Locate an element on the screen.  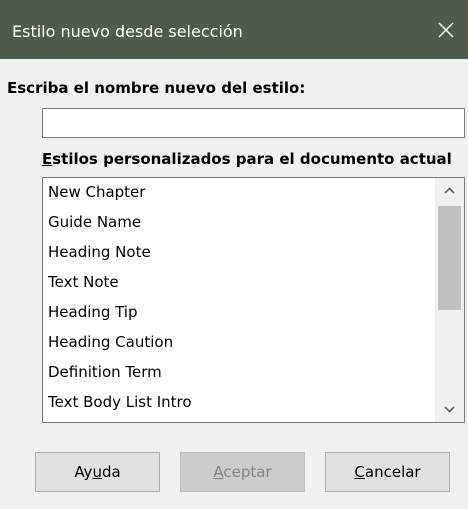
style-name-input is located at coordinates (253, 123).